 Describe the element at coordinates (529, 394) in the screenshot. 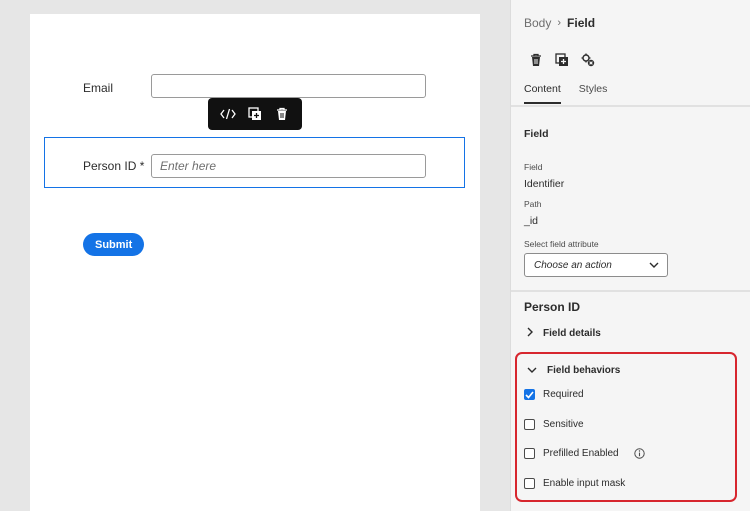

I see `required-checkbox` at that location.